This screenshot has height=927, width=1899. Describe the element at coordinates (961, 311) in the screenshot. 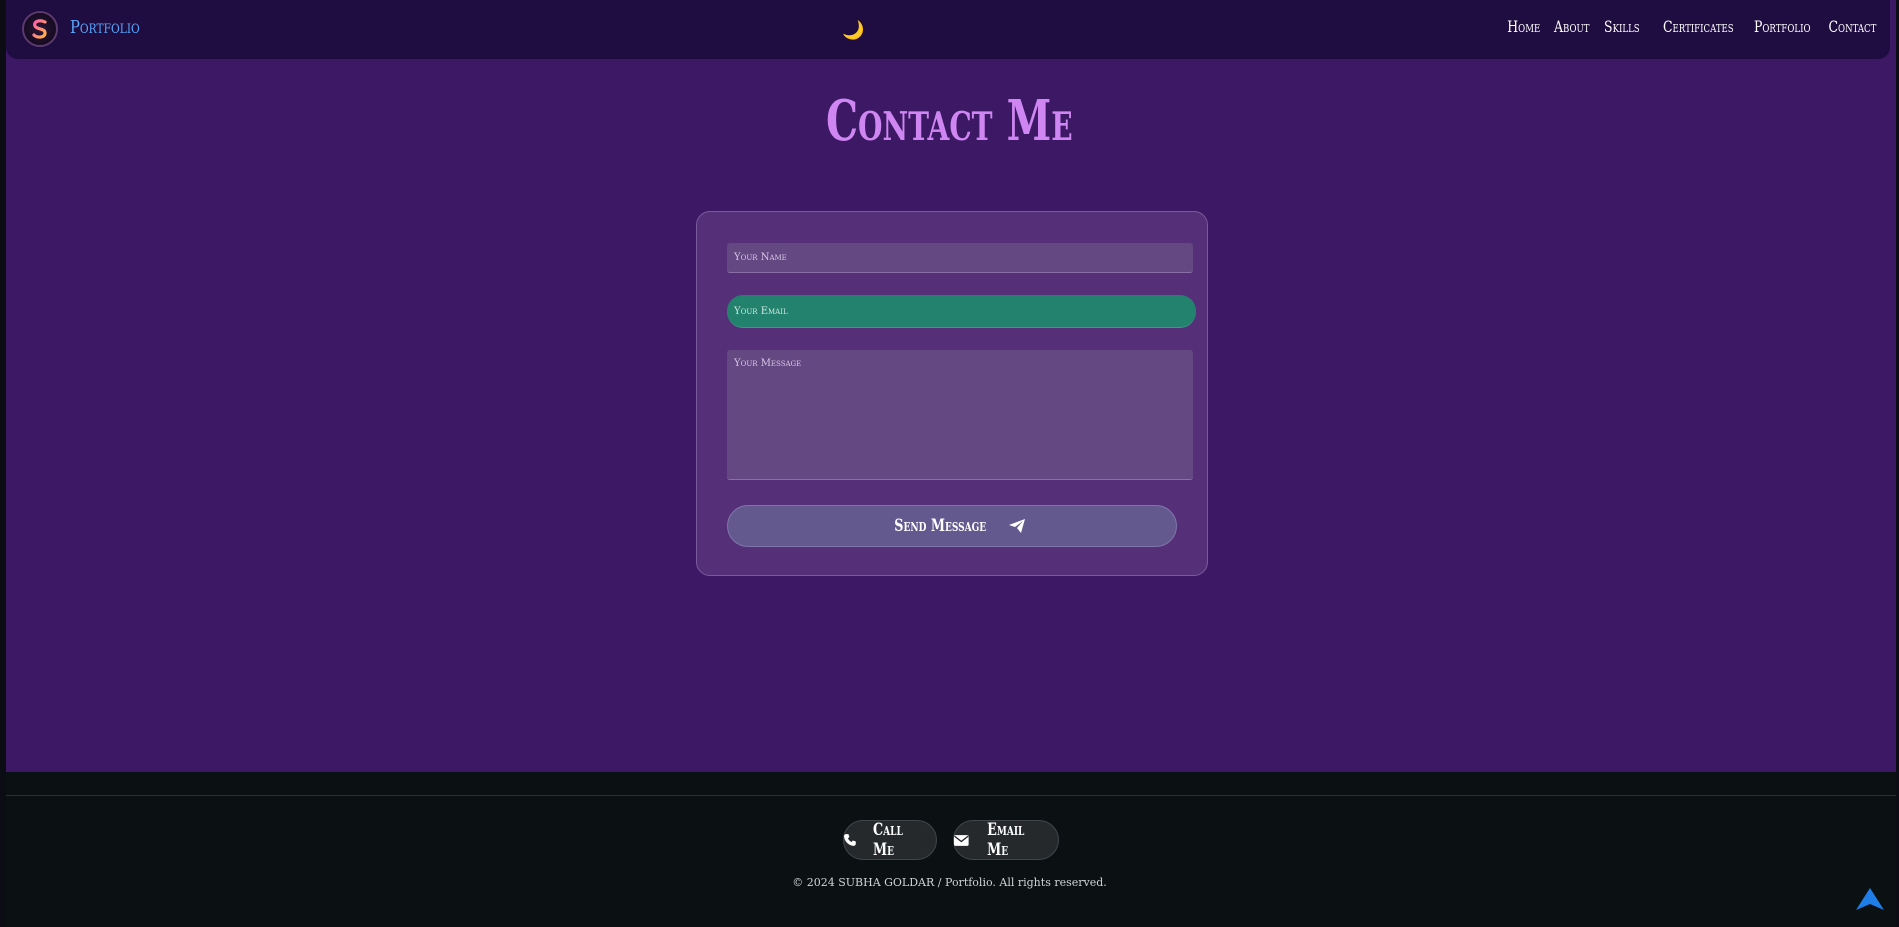

I see `email-input` at that location.